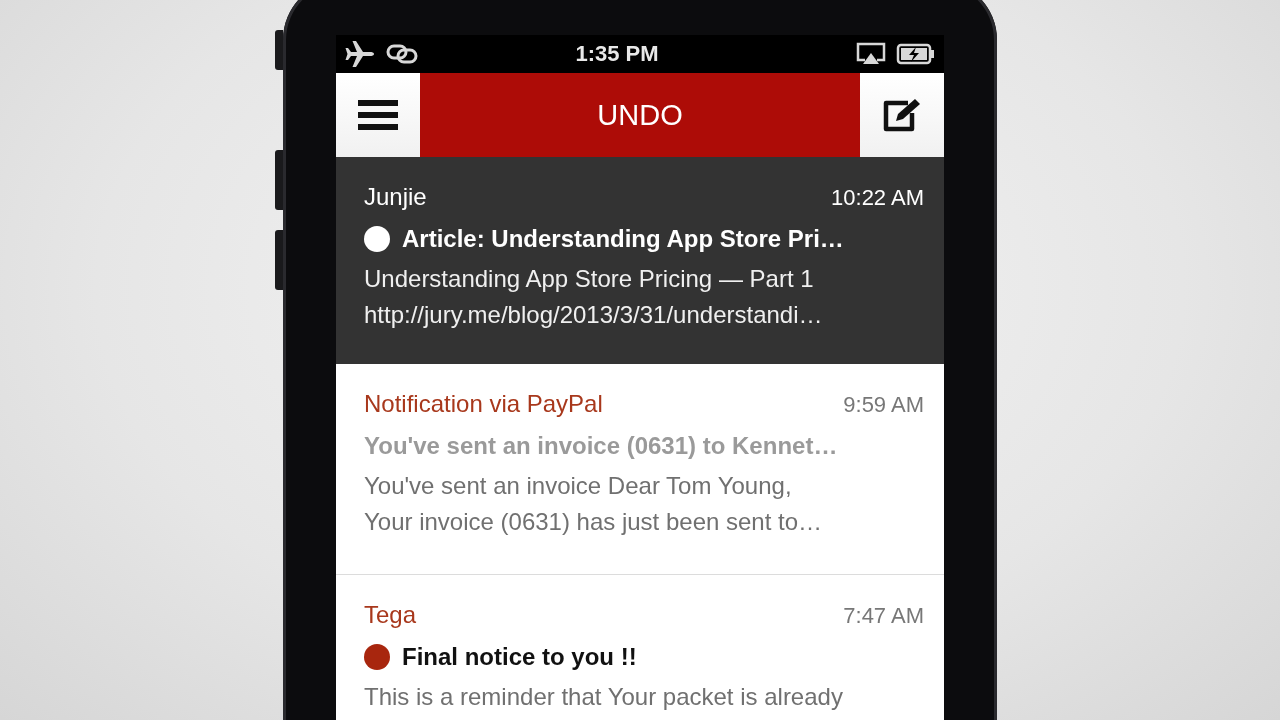  Describe the element at coordinates (378, 115) in the screenshot. I see `menu-icon` at that location.